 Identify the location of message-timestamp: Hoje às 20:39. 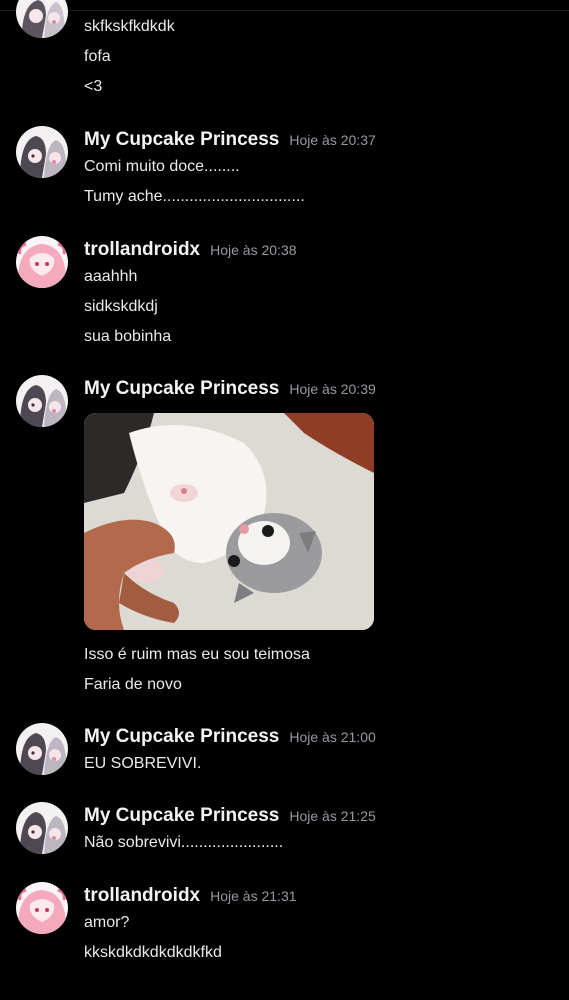
(332, 389).